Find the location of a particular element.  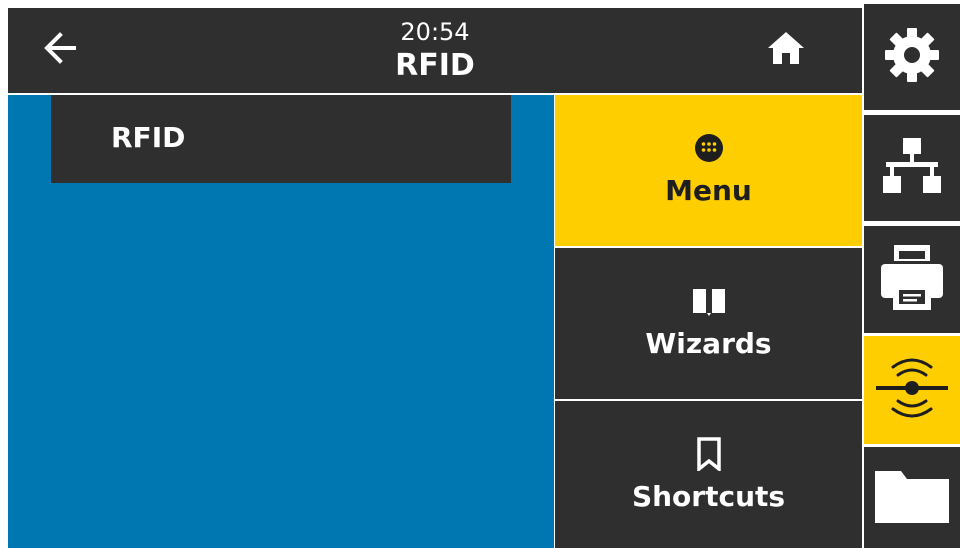

home-icon is located at coordinates (786, 50).